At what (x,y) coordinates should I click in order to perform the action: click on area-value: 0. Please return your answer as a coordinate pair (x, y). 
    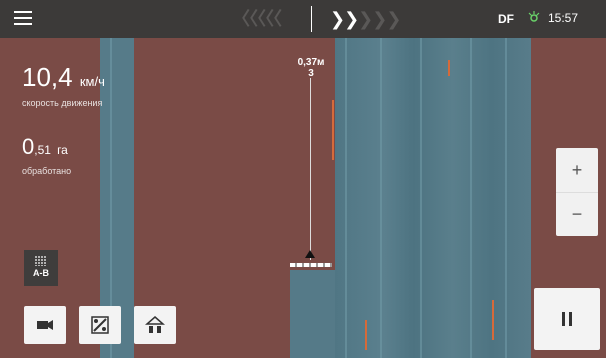
    Looking at the image, I should click on (28, 146).